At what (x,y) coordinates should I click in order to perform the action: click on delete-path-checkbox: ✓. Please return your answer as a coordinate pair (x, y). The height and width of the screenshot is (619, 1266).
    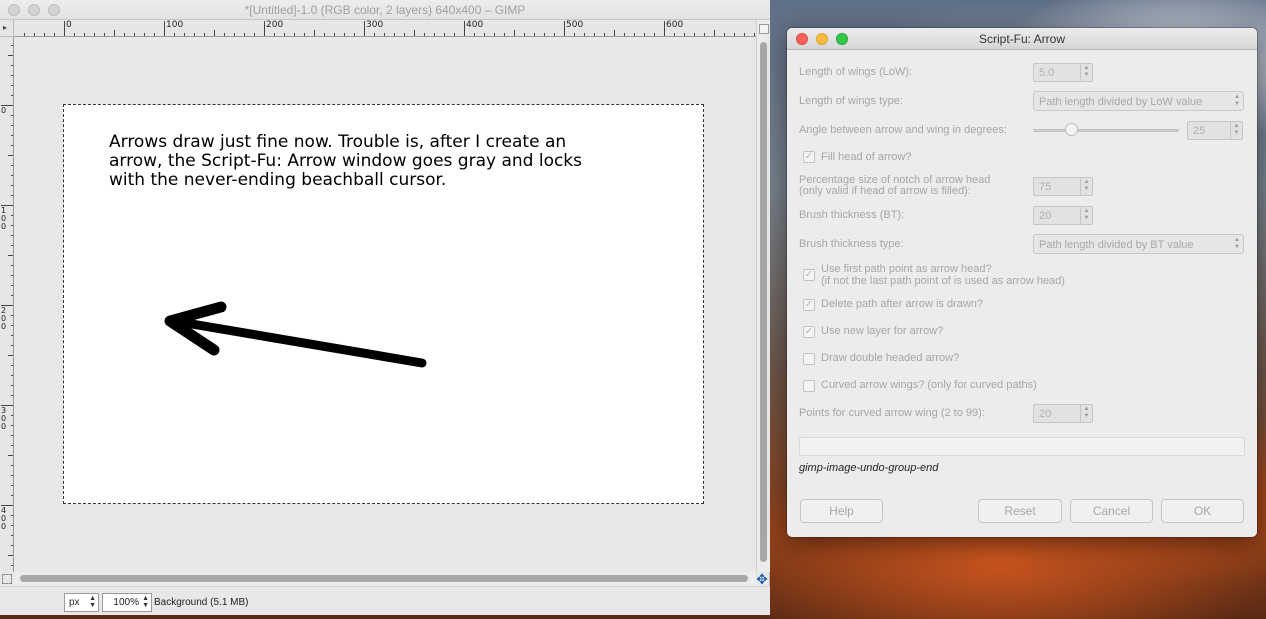
    Looking at the image, I should click on (809, 305).